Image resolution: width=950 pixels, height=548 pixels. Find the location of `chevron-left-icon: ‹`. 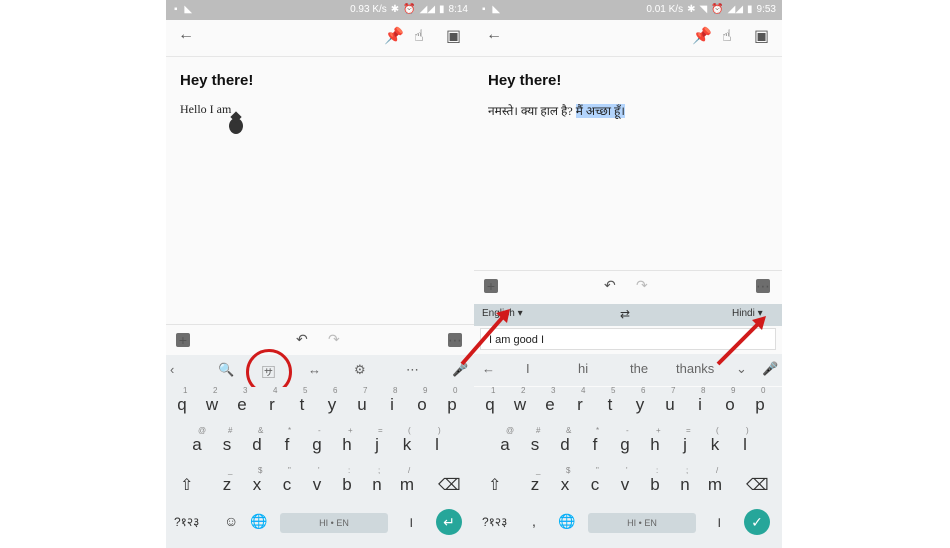

chevron-left-icon: ‹ is located at coordinates (172, 369).